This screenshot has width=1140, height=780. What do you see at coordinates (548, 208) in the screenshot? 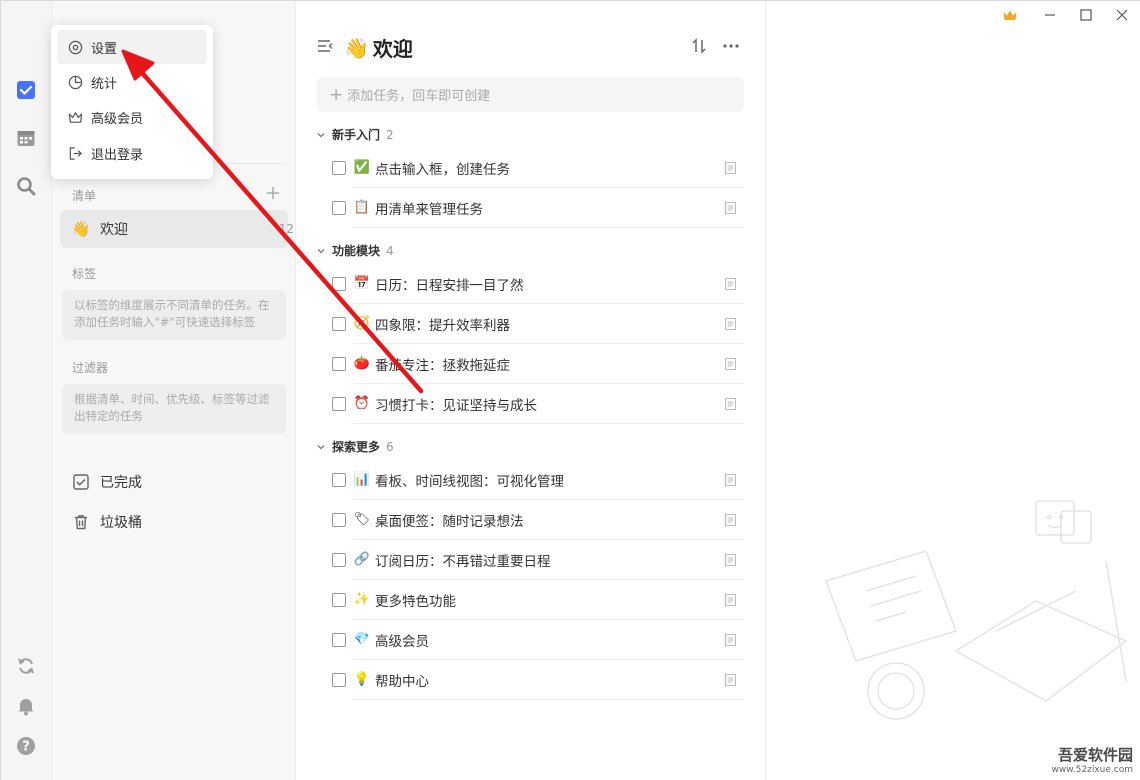
I see `task-content: 📋 用清单来管理任务` at bounding box center [548, 208].